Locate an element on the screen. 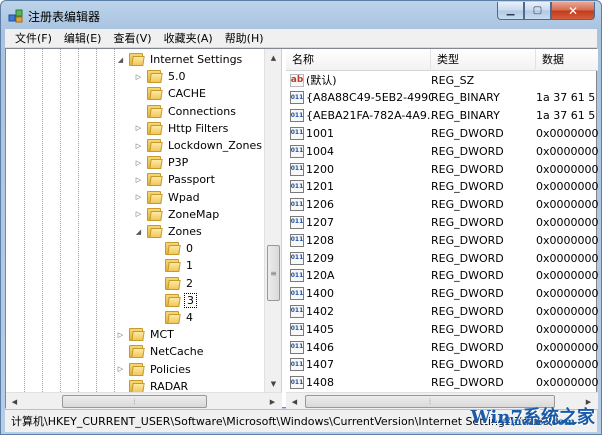 The height and width of the screenshot is (435, 602). menu-edit: 编辑(E) is located at coordinates (83, 38).